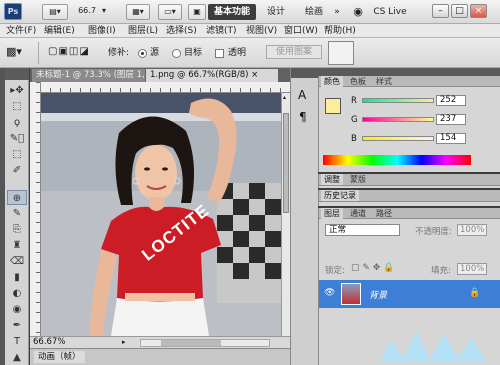  What do you see at coordinates (49, 342) in the screenshot?
I see `zoom-status: 66.67%` at bounding box center [49, 342].